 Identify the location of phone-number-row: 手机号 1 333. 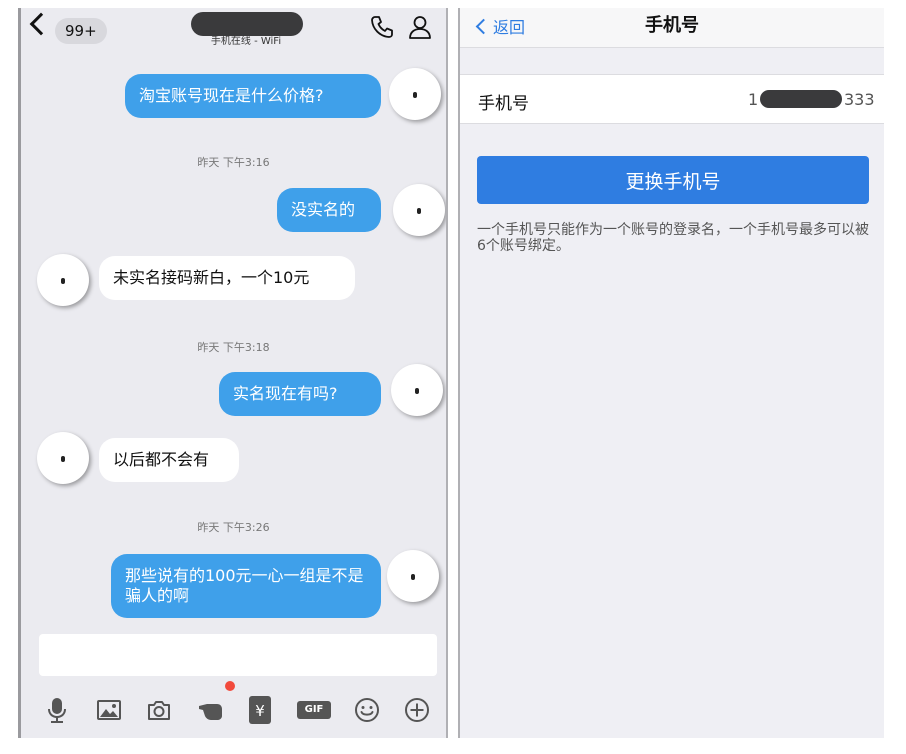
(672, 99).